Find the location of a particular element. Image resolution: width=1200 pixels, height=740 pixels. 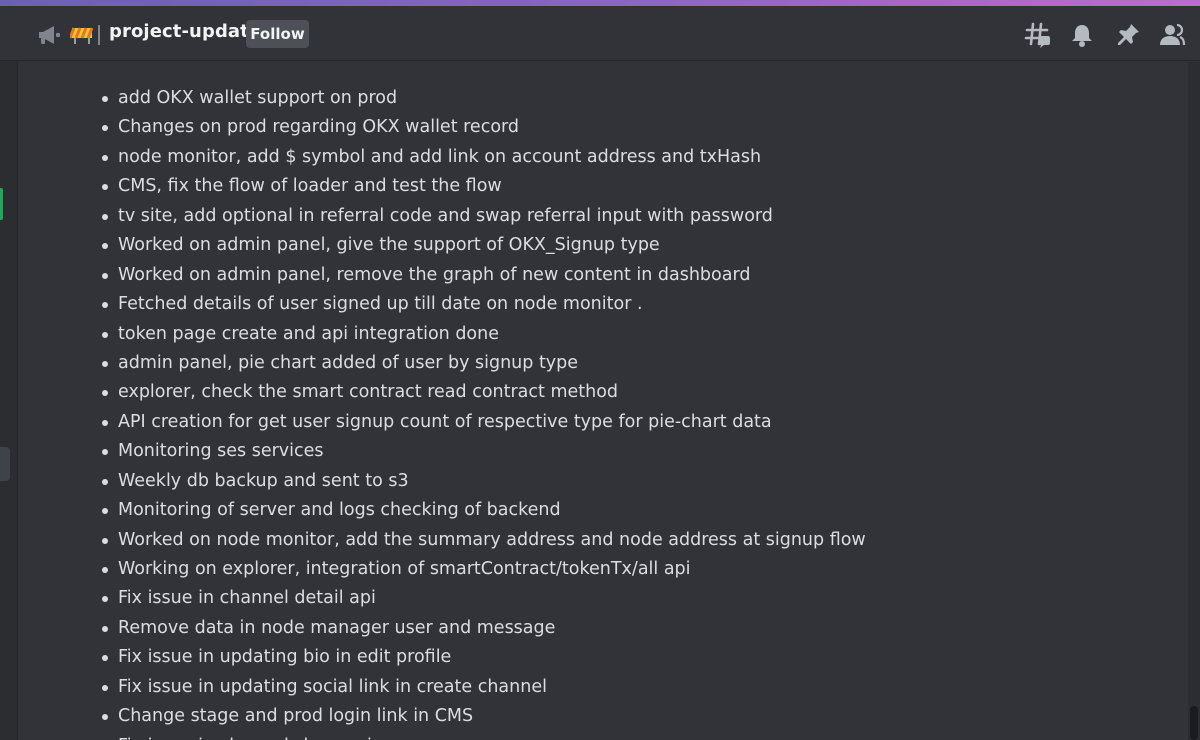

follow-button: Follow is located at coordinates (277, 34).